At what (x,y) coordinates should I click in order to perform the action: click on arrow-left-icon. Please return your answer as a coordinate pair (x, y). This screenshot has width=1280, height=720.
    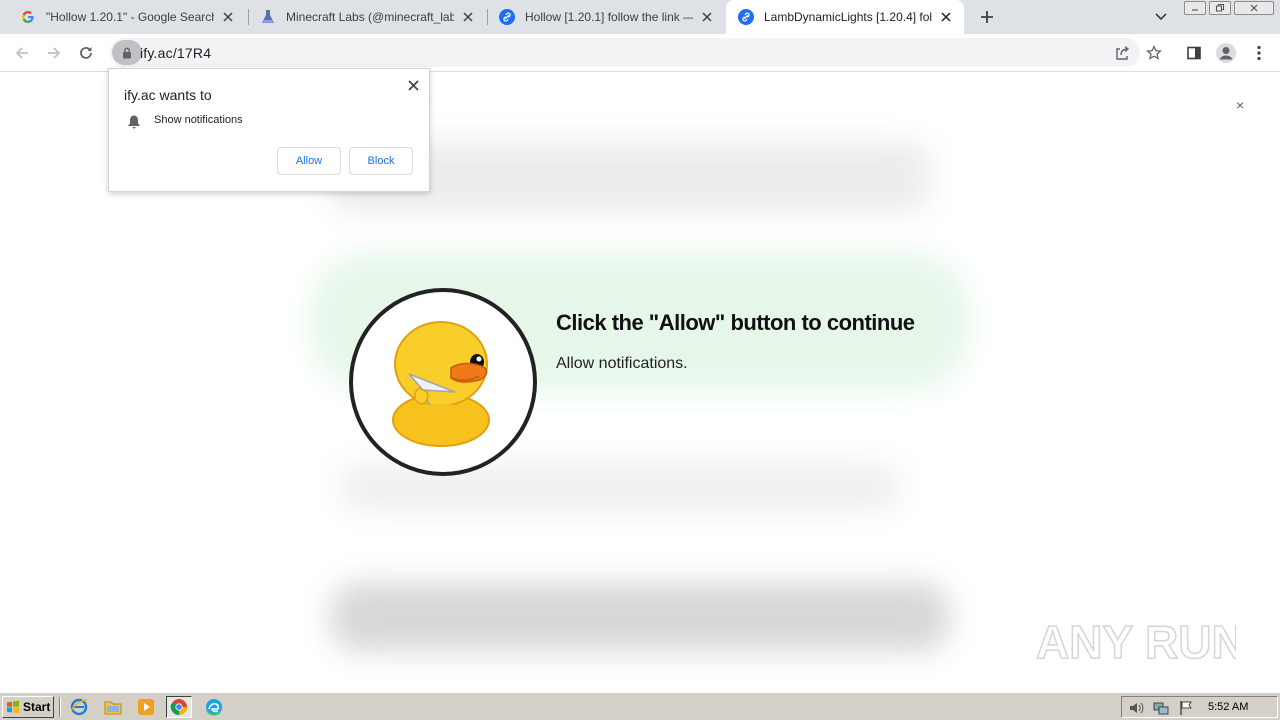
    Looking at the image, I should click on (21, 53).